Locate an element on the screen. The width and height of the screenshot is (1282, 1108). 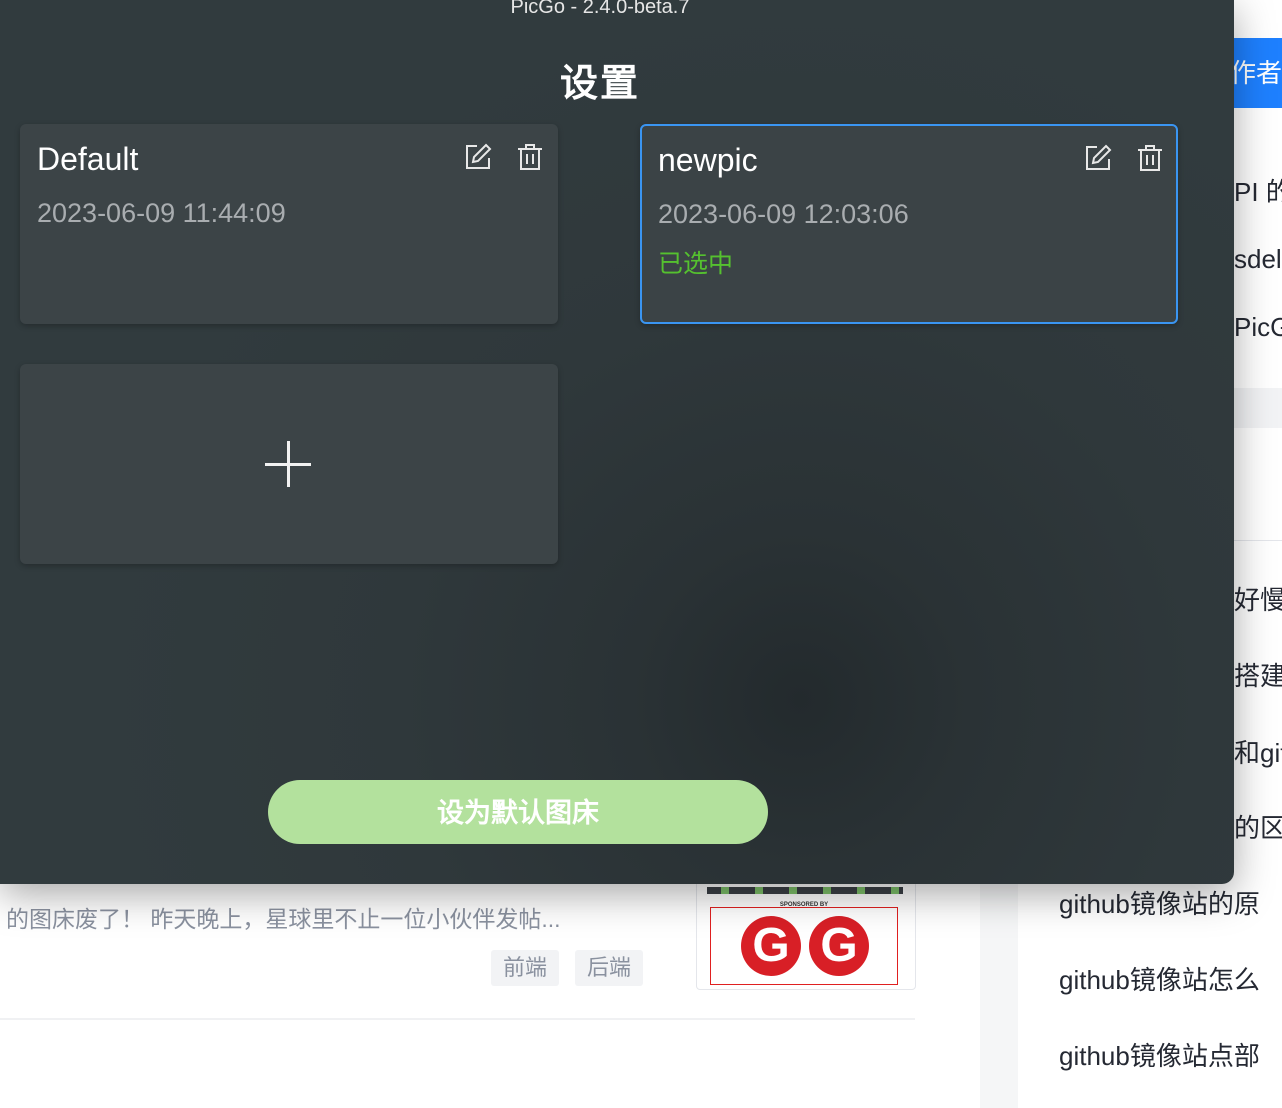
sidebar-row: 搭建 is located at coordinates (1258, 674).